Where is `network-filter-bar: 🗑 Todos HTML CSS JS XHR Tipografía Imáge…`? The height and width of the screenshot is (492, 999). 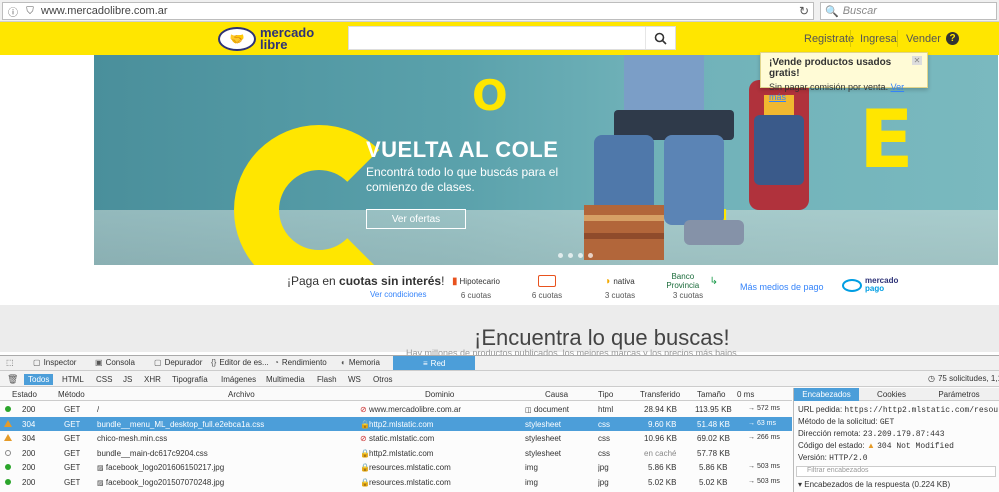
network-filter-bar: 🗑 Todos HTML CSS JS XHR Tipografía Imáge… is located at coordinates (499, 379).